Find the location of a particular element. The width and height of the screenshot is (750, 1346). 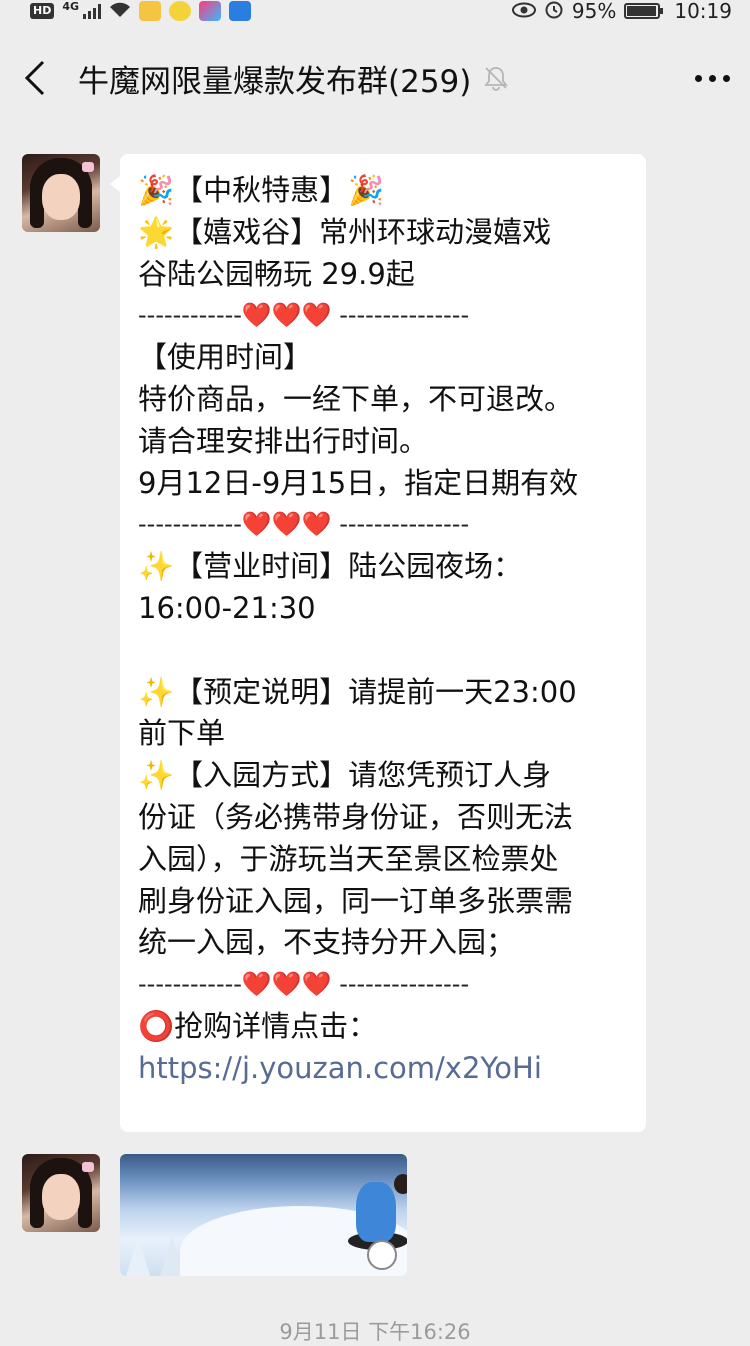

sticker-icon is located at coordinates (382, 1255).